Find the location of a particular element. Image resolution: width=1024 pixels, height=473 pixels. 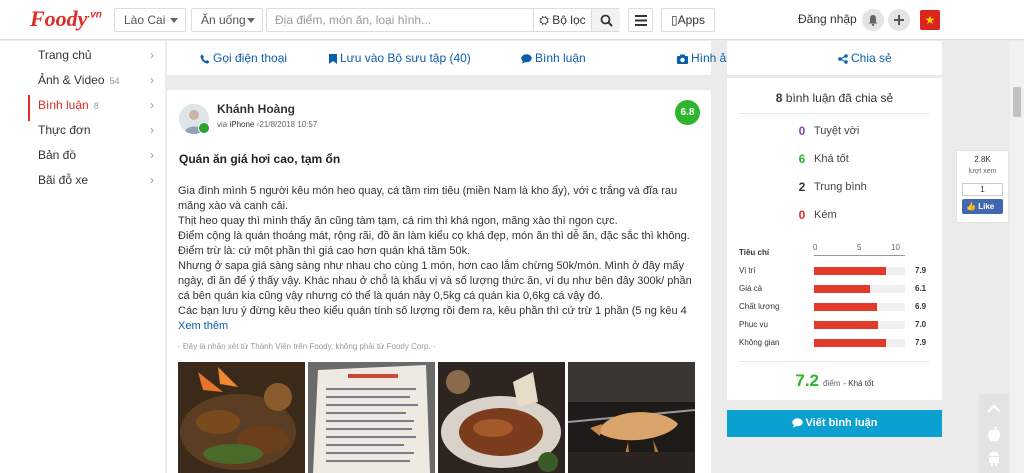

sidebar-item-map: Bản đồ › is located at coordinates (96, 158).